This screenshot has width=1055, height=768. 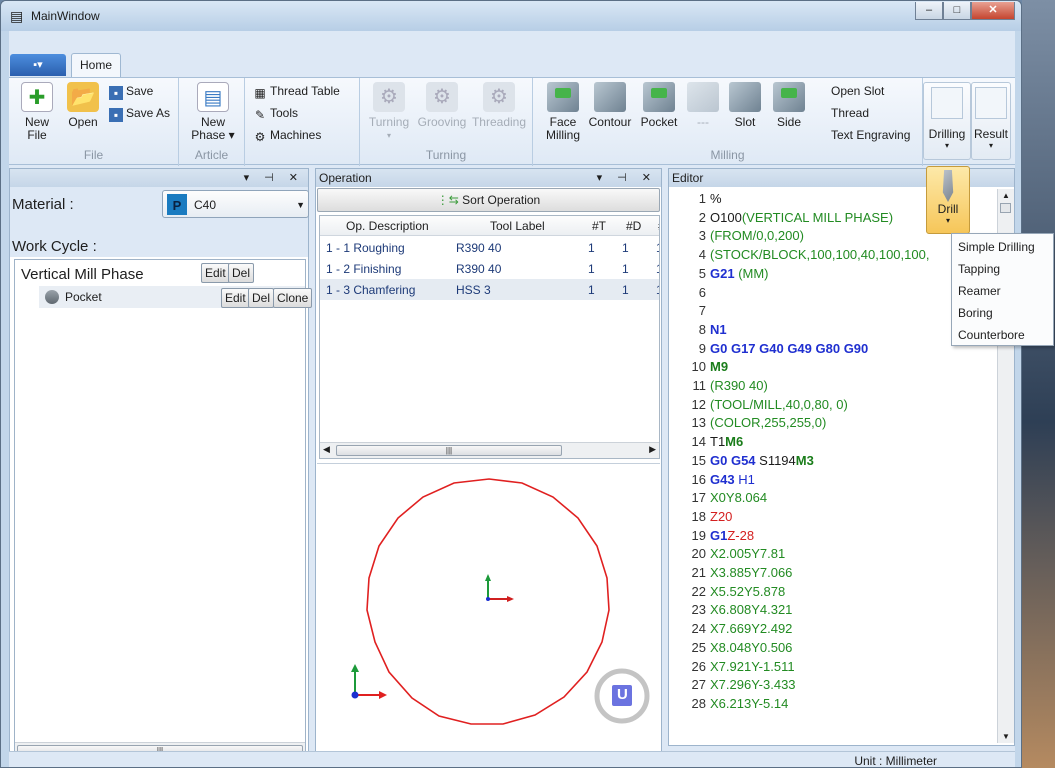 I want to click on menu-item-boring: Boring, so click(x=975, y=313).